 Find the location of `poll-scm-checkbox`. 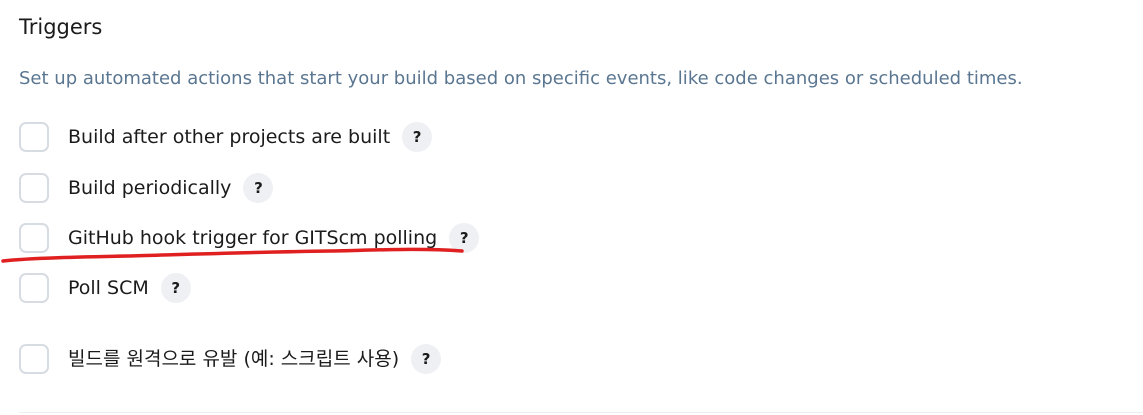

poll-scm-checkbox is located at coordinates (34, 288).